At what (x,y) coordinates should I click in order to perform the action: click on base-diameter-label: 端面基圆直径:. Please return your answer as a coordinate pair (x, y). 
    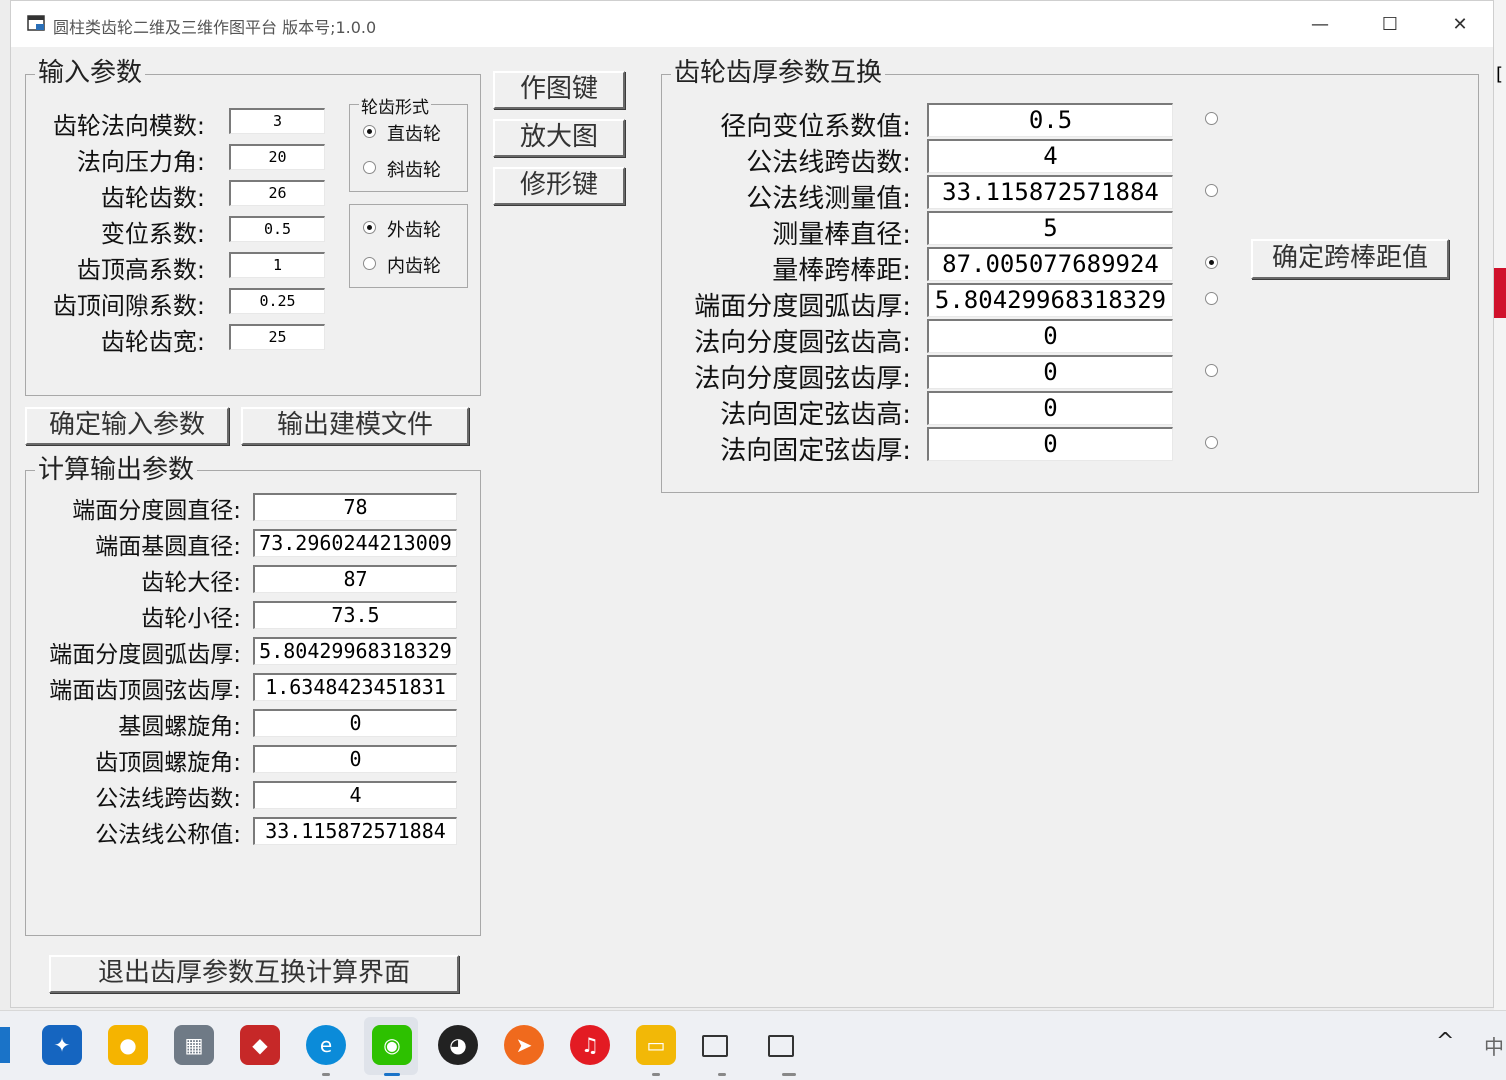
    Looking at the image, I should click on (168, 547).